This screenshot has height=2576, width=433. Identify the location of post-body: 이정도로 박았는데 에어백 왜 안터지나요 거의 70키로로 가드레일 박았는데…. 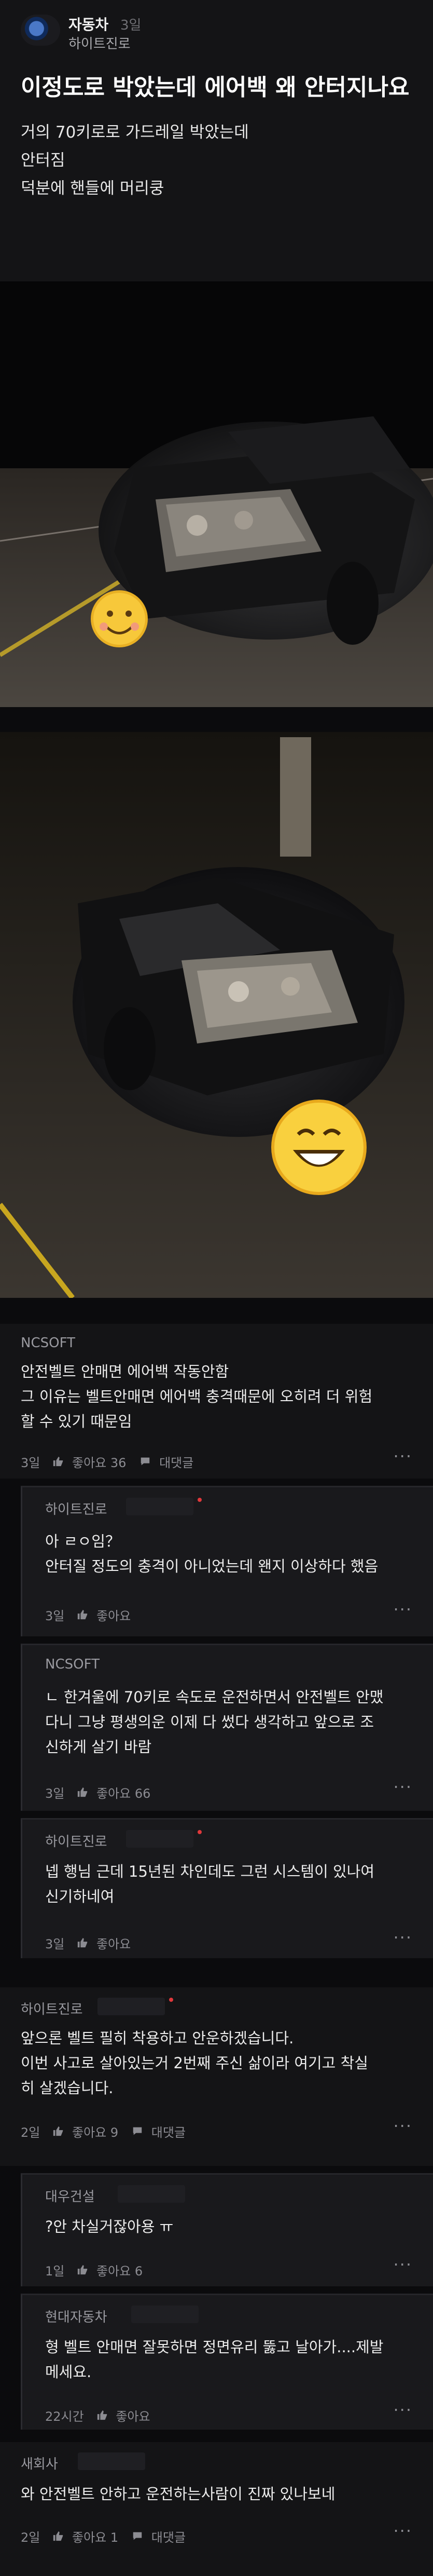
(217, 169).